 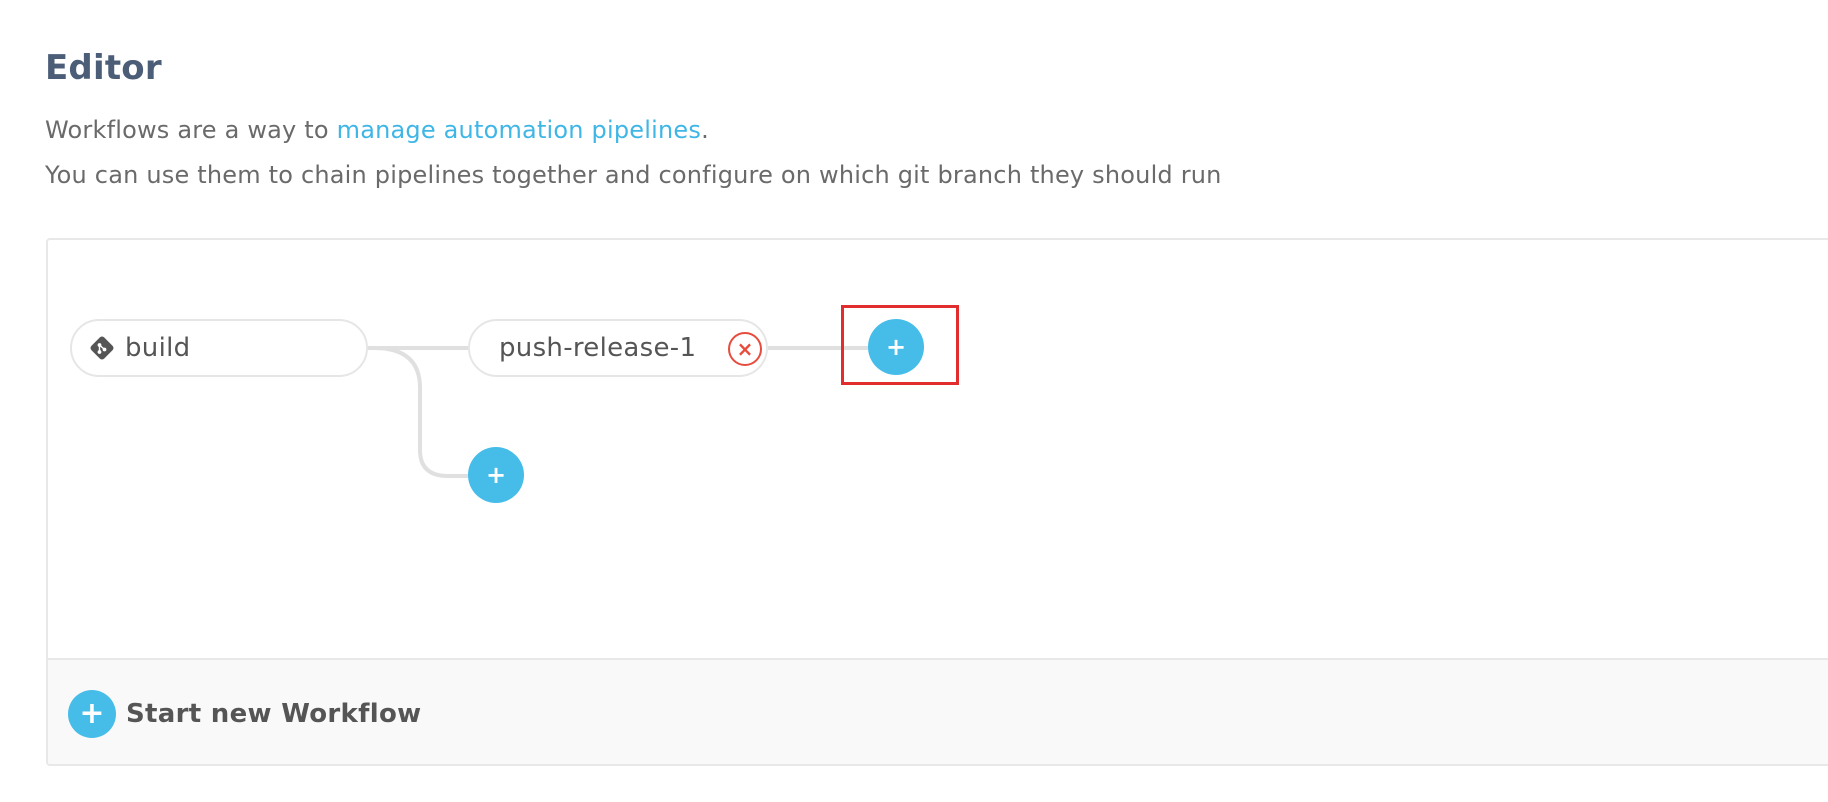 What do you see at coordinates (896, 347) in the screenshot?
I see `add-next-pipeline-button: +` at bounding box center [896, 347].